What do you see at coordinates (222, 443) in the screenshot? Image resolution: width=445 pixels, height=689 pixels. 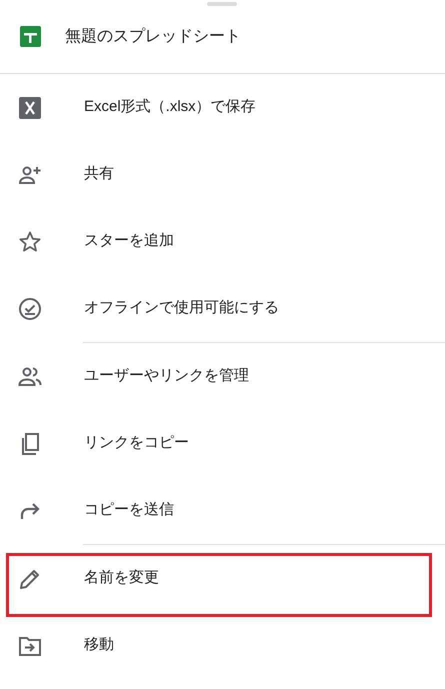 I see `menu-item: リンクをコピー` at bounding box center [222, 443].